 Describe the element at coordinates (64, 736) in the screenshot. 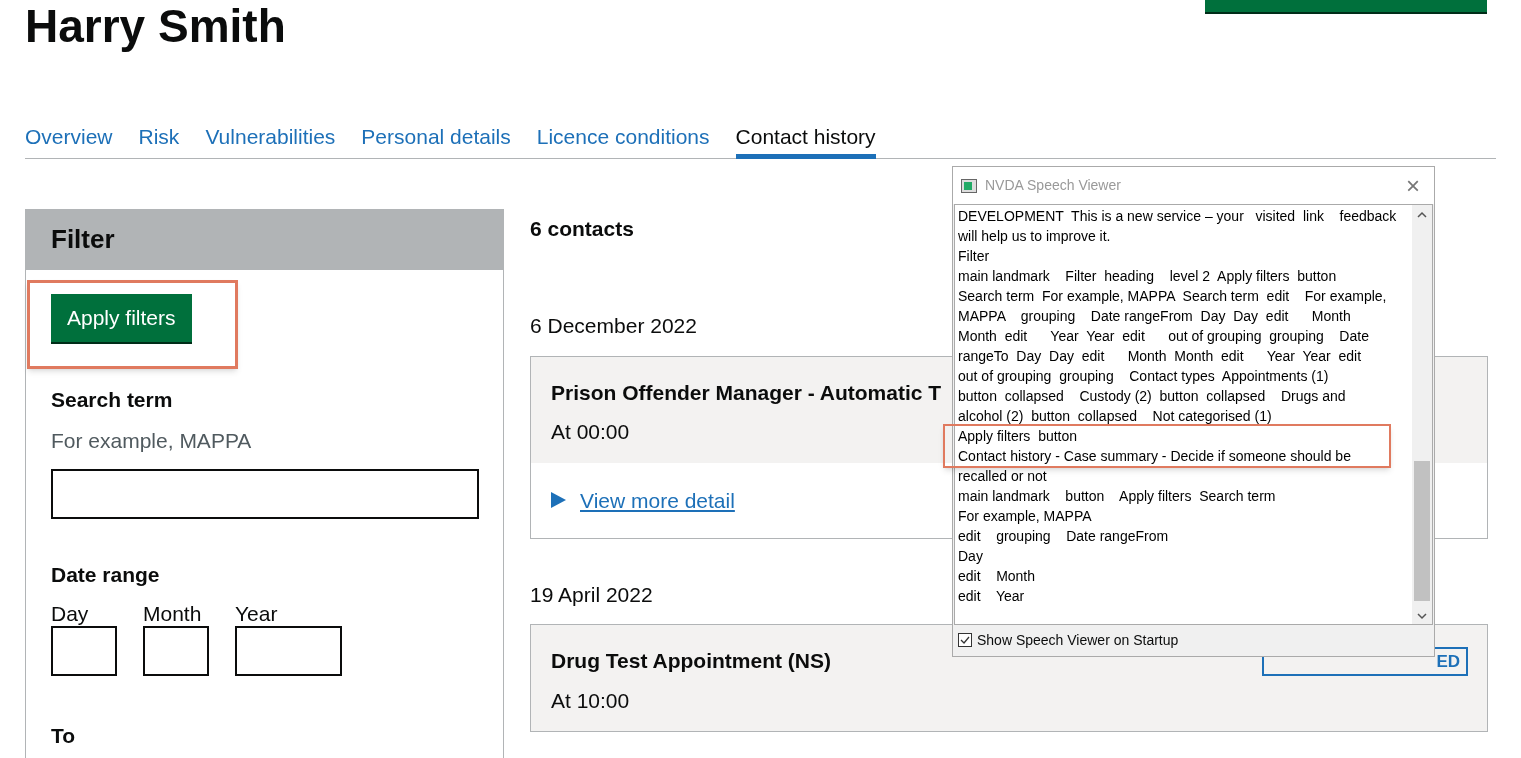

I see `to-label: To` at that location.